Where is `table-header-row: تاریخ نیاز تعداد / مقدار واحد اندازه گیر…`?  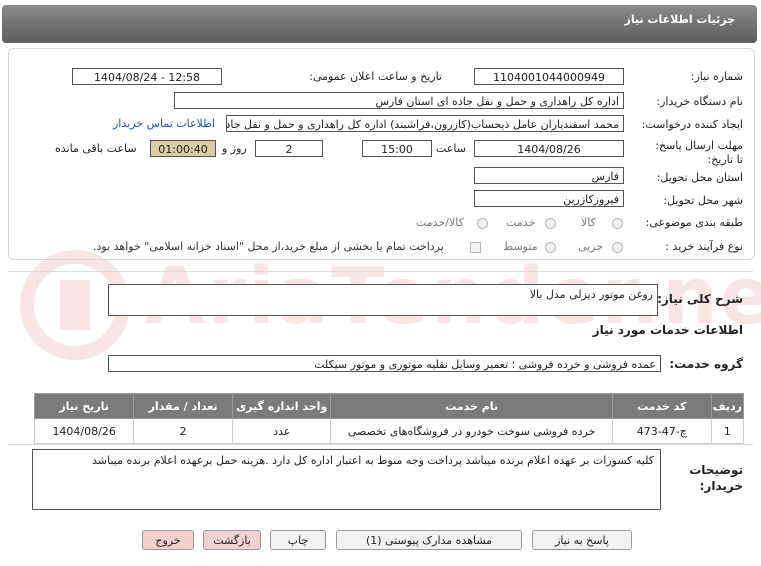 table-header-row: تاریخ نیاز تعداد / مقدار واحد اندازه گیر… is located at coordinates (389, 406).